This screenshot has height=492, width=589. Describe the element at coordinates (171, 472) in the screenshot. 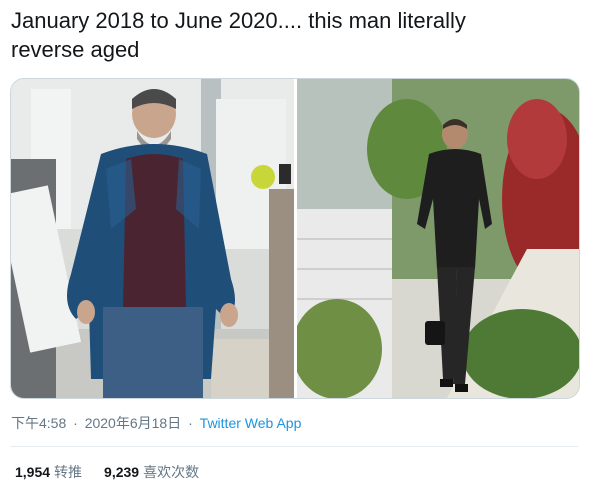

I see `likes-label: 喜欢次数` at that location.